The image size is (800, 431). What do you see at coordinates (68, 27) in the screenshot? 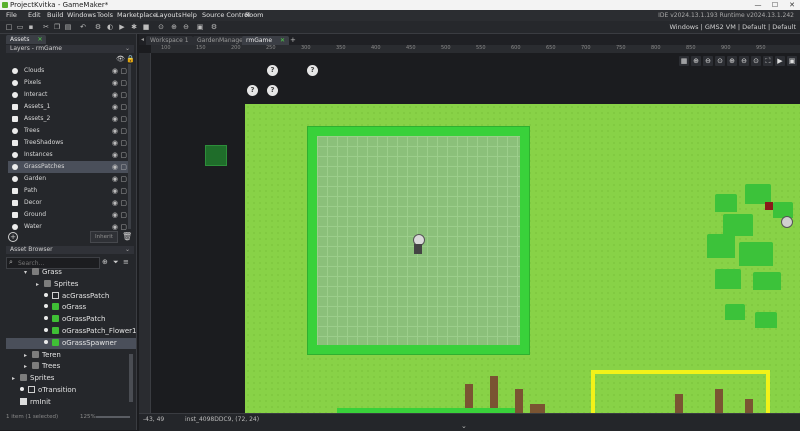
I see `paste-icon: ▤` at bounding box center [68, 27].